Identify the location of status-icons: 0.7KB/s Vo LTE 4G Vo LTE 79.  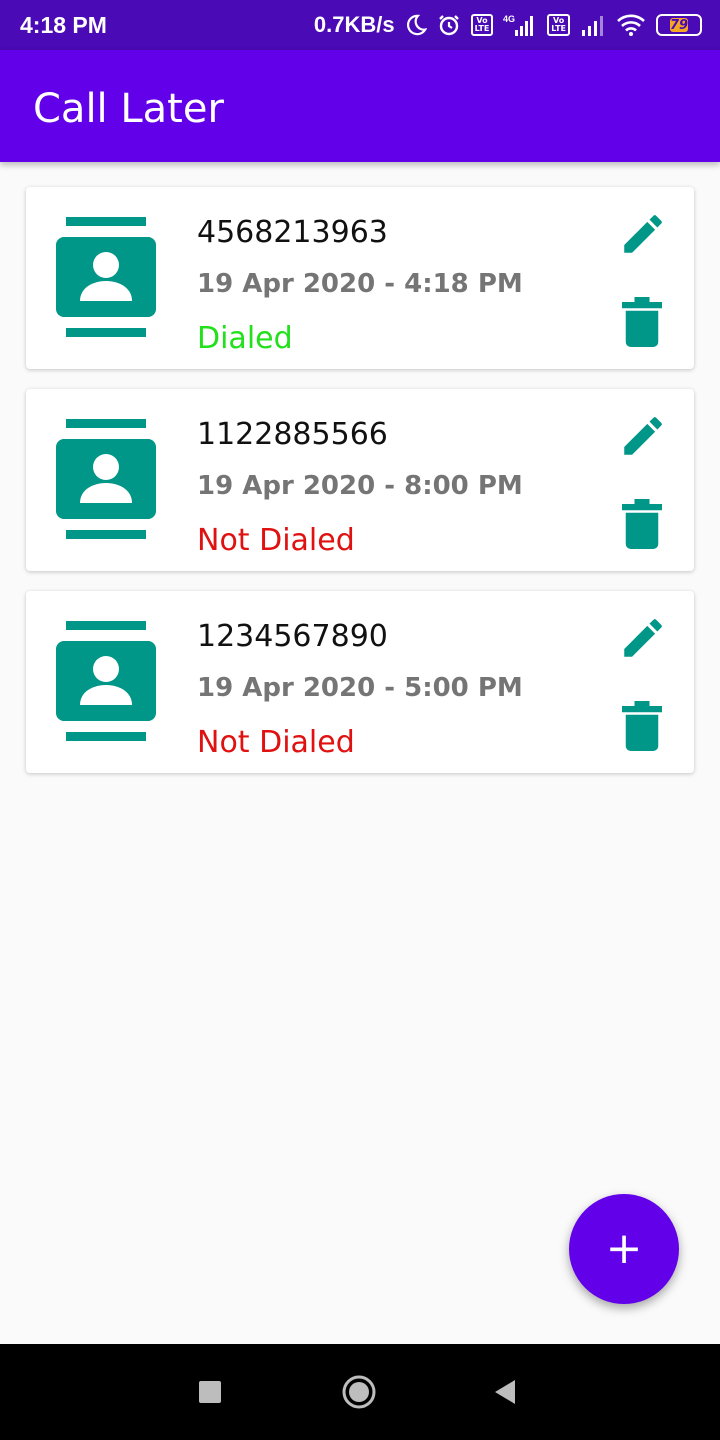
(508, 25).